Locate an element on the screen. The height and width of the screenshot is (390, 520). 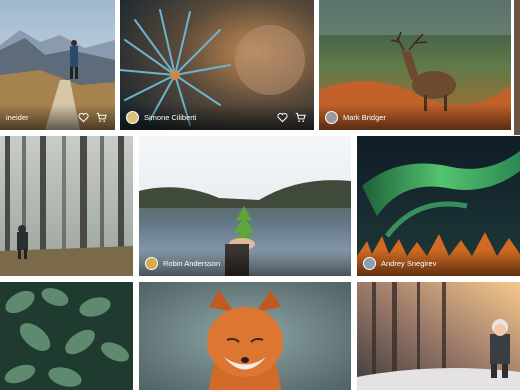
photographer-name: Robin Andersson is located at coordinates (254, 263).